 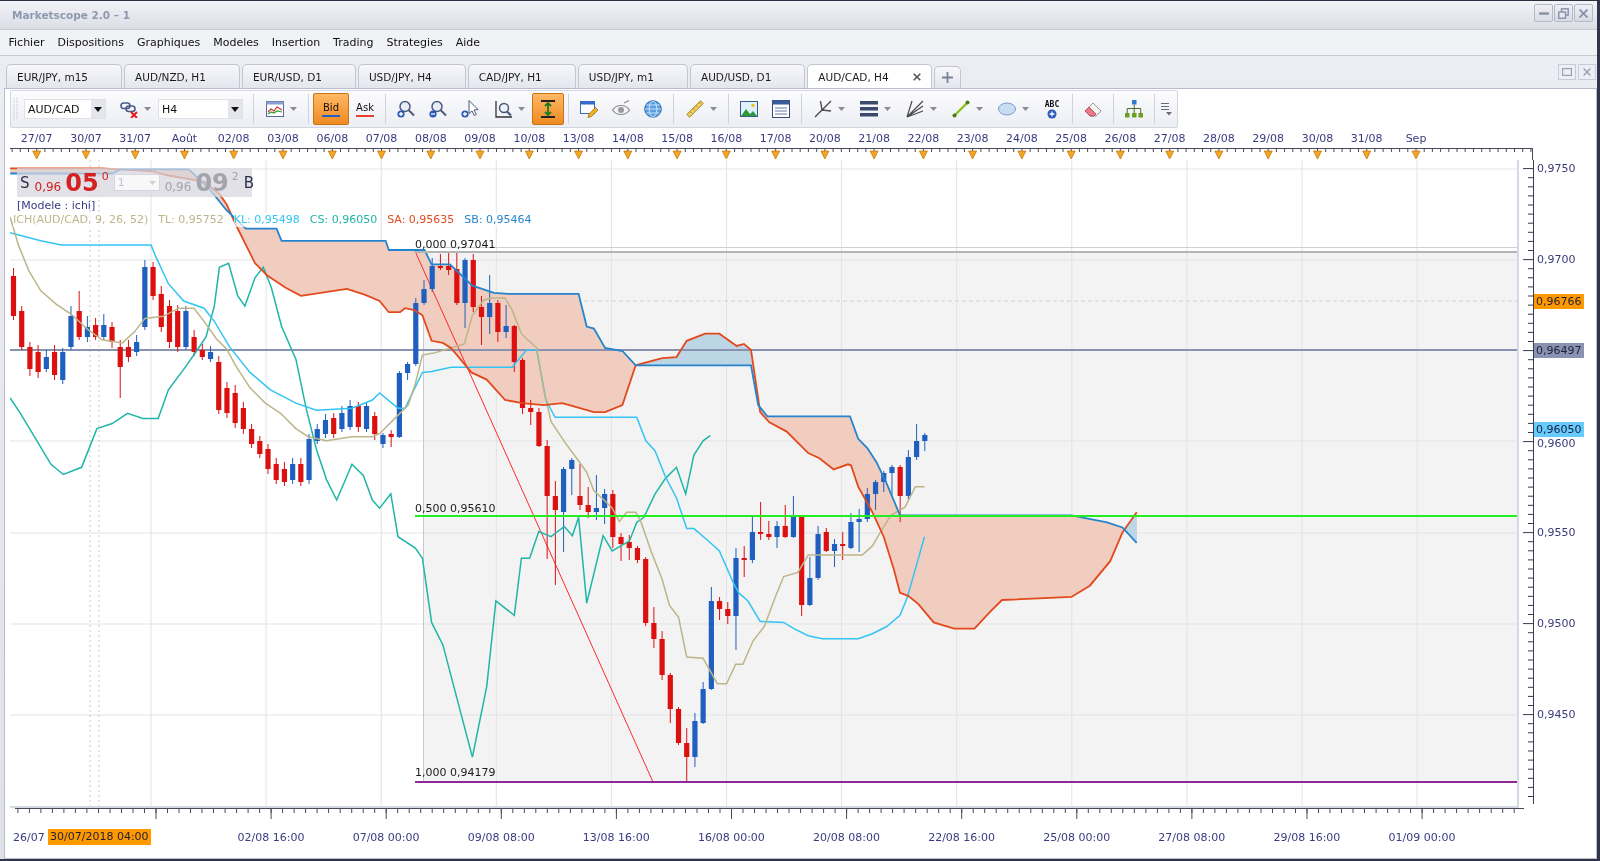 What do you see at coordinates (694, 109) in the screenshot?
I see `ruler-icon` at bounding box center [694, 109].